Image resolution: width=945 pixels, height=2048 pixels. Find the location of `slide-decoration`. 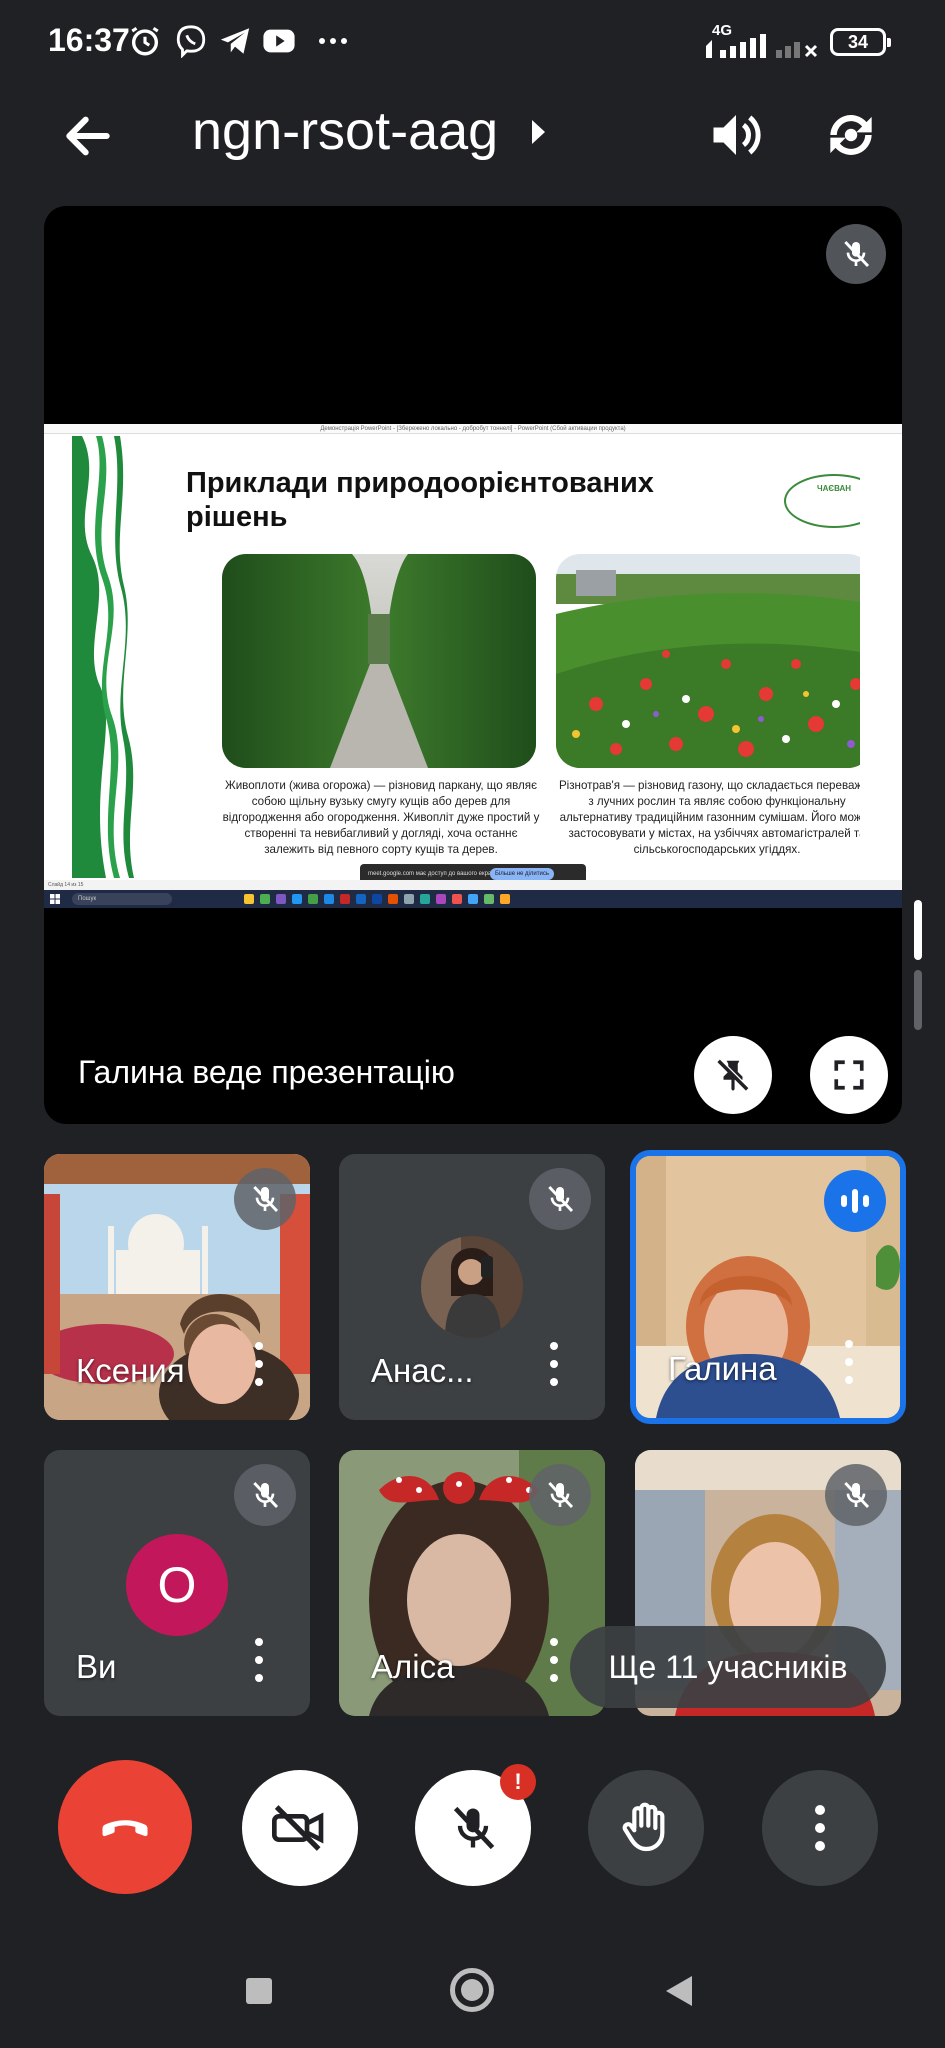

slide-decoration is located at coordinates (103, 657).